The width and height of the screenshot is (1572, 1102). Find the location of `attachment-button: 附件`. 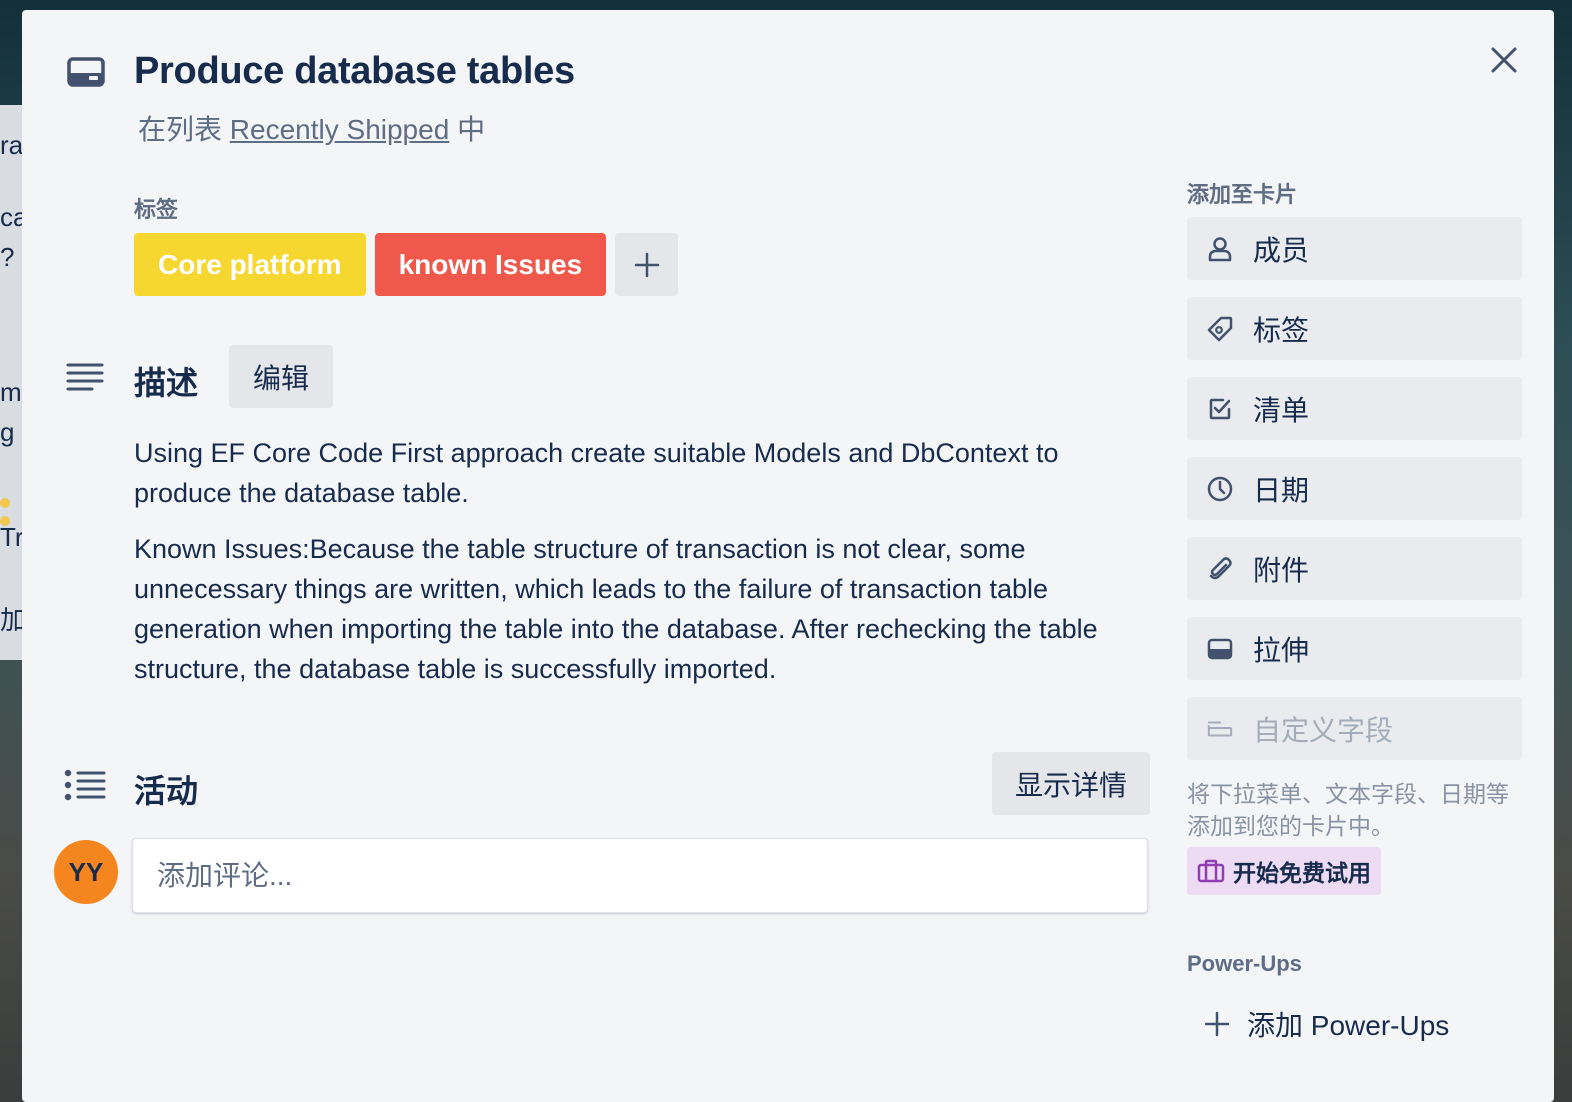

attachment-button: 附件 is located at coordinates (1354, 568).